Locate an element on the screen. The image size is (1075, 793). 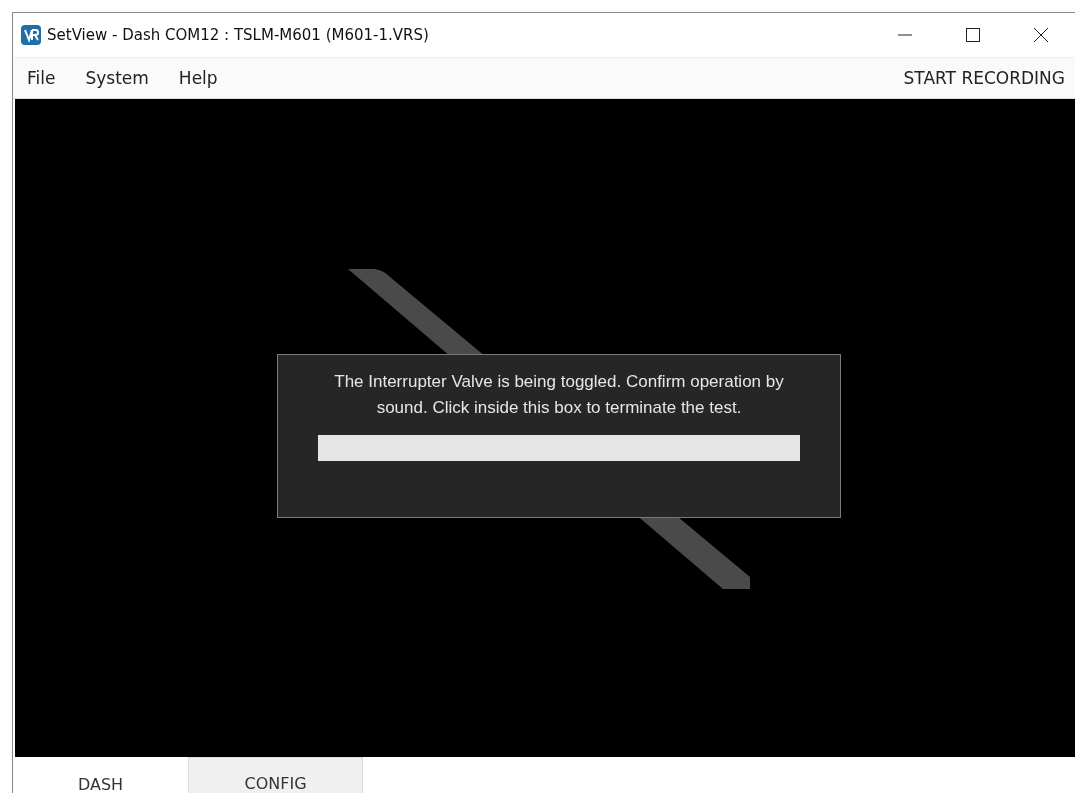
test-dialog: The Interrupter Valve is being toggled. Confirm operation by sound. Click inside this box to terminate the test. is located at coordinates (559, 436).